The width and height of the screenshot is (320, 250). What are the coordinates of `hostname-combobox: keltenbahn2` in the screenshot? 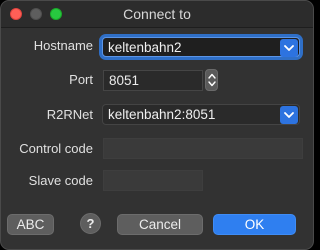 It's located at (201, 47).